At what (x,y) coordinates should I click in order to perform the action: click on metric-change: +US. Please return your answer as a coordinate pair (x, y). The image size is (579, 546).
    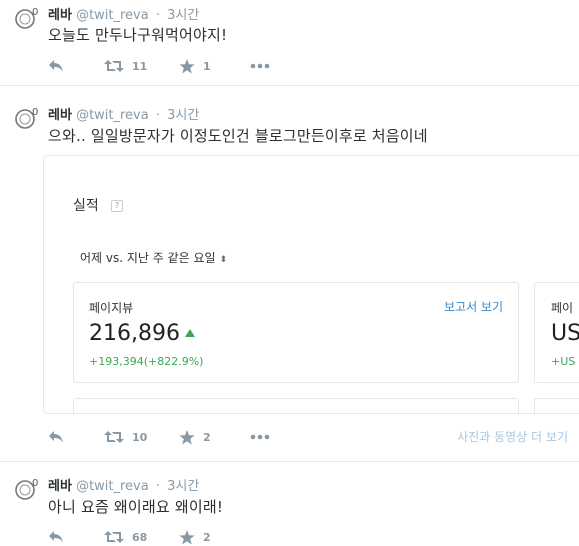
    Looking at the image, I should click on (563, 361).